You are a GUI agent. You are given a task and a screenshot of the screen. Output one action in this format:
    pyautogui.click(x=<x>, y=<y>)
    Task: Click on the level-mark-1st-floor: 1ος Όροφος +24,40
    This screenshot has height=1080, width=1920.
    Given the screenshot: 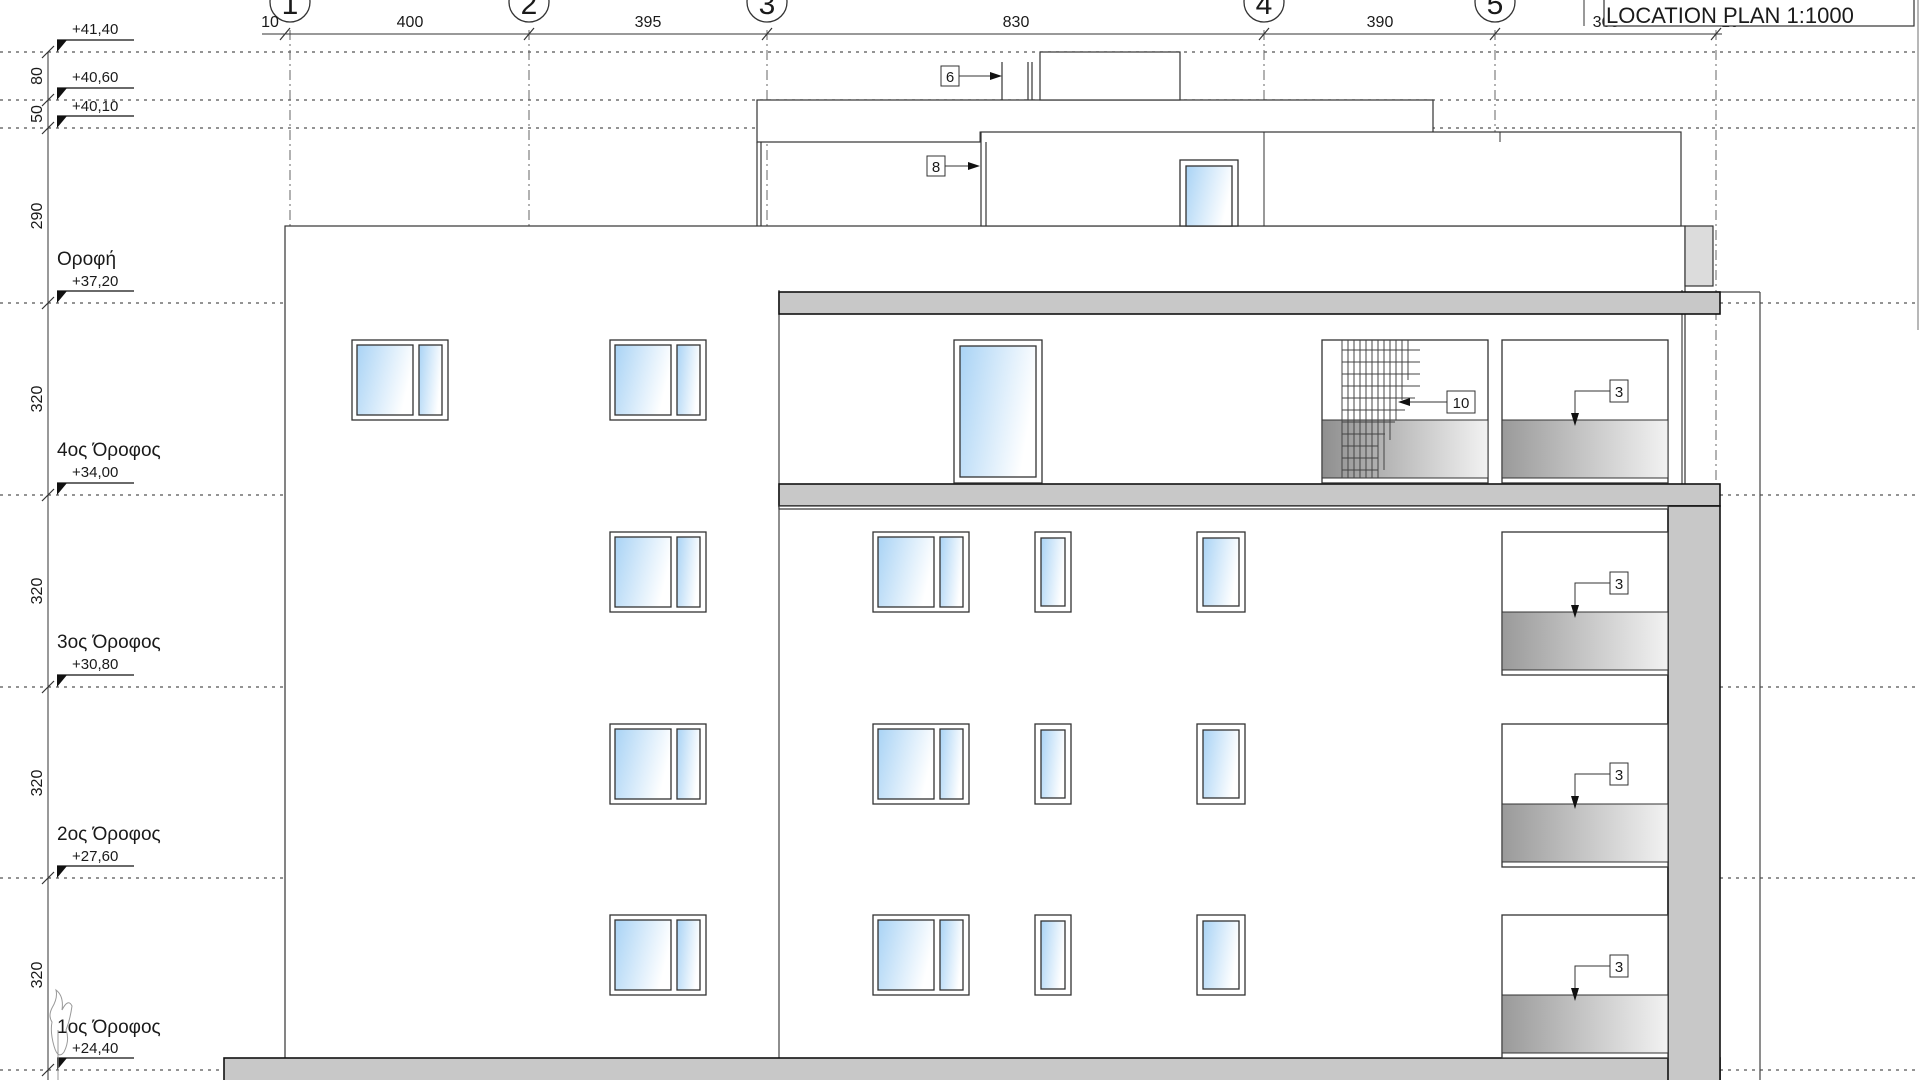 What is the action you would take?
    pyautogui.click(x=109, y=1043)
    